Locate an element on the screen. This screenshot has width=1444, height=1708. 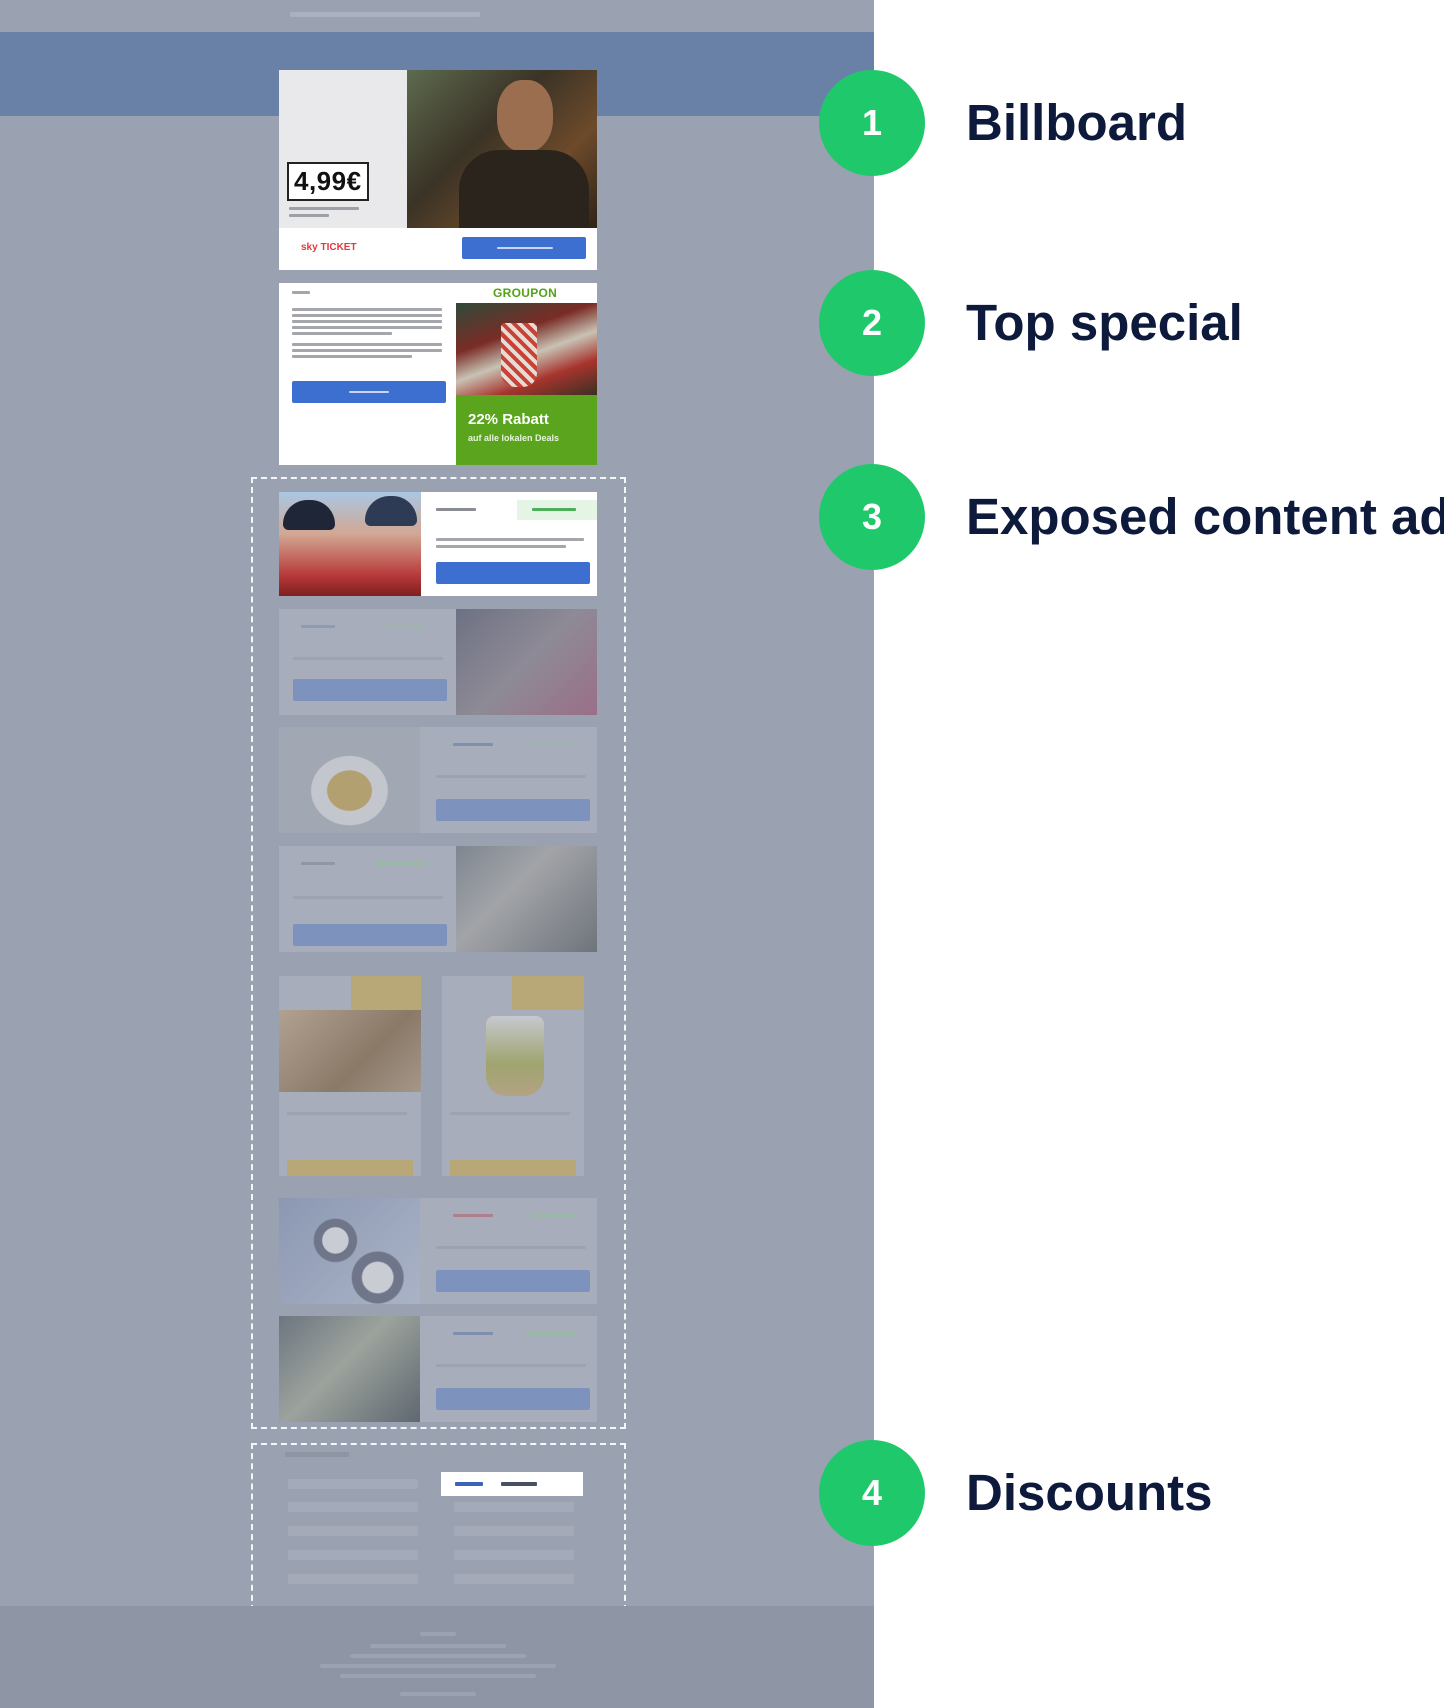
stocking-icon is located at coordinates (519, 355).